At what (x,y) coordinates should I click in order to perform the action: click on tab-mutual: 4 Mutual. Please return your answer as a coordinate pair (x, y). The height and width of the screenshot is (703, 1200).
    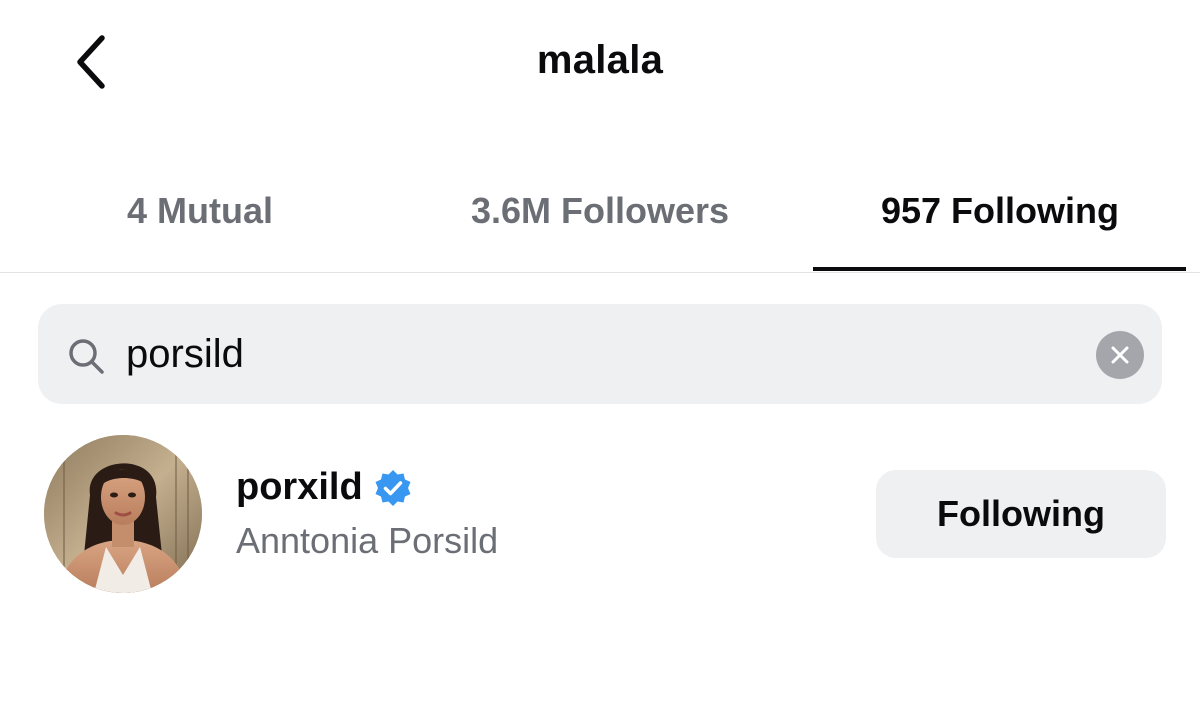
    Looking at the image, I should click on (200, 211).